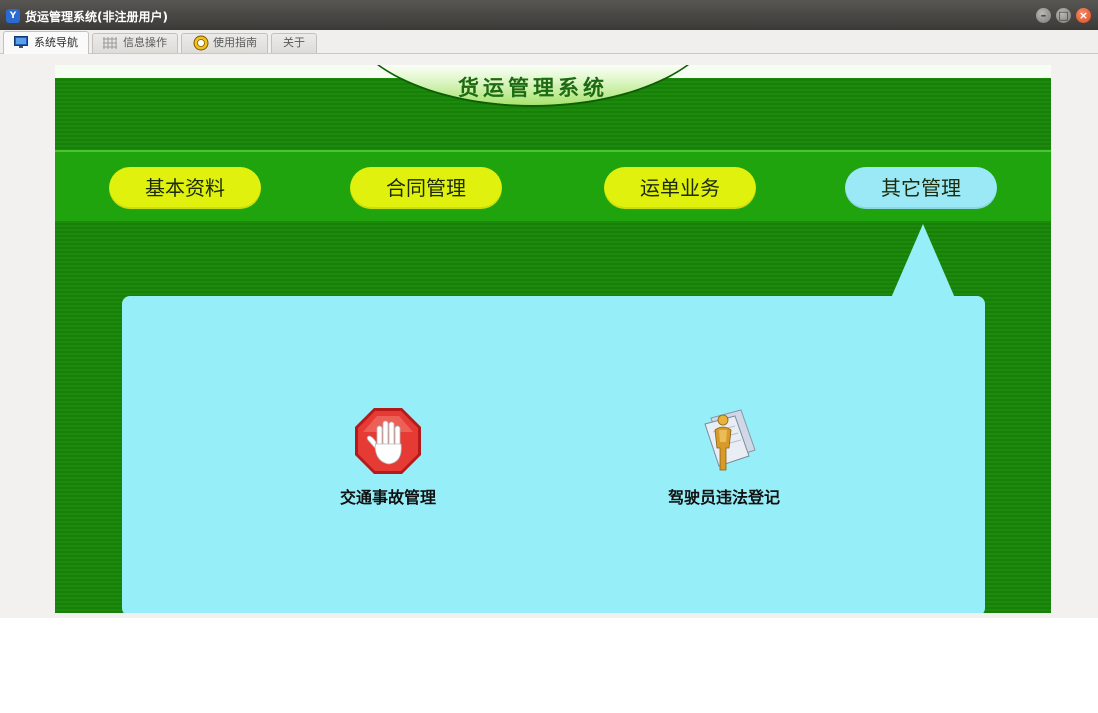  I want to click on maximize-icon: □, so click(1063, 15).